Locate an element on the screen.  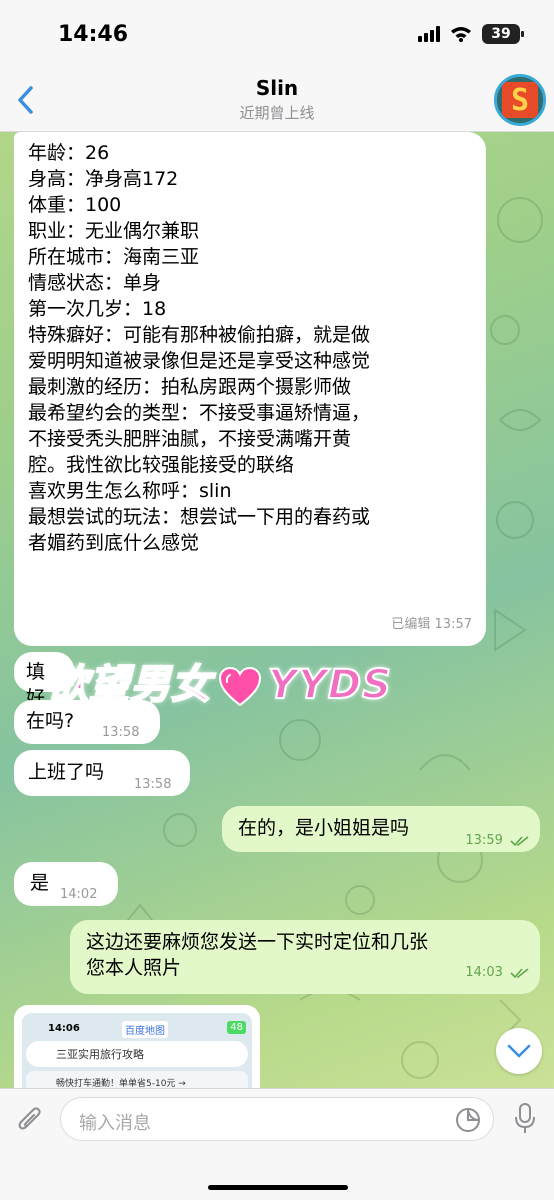
chat-title: Slin is located at coordinates (277, 88).